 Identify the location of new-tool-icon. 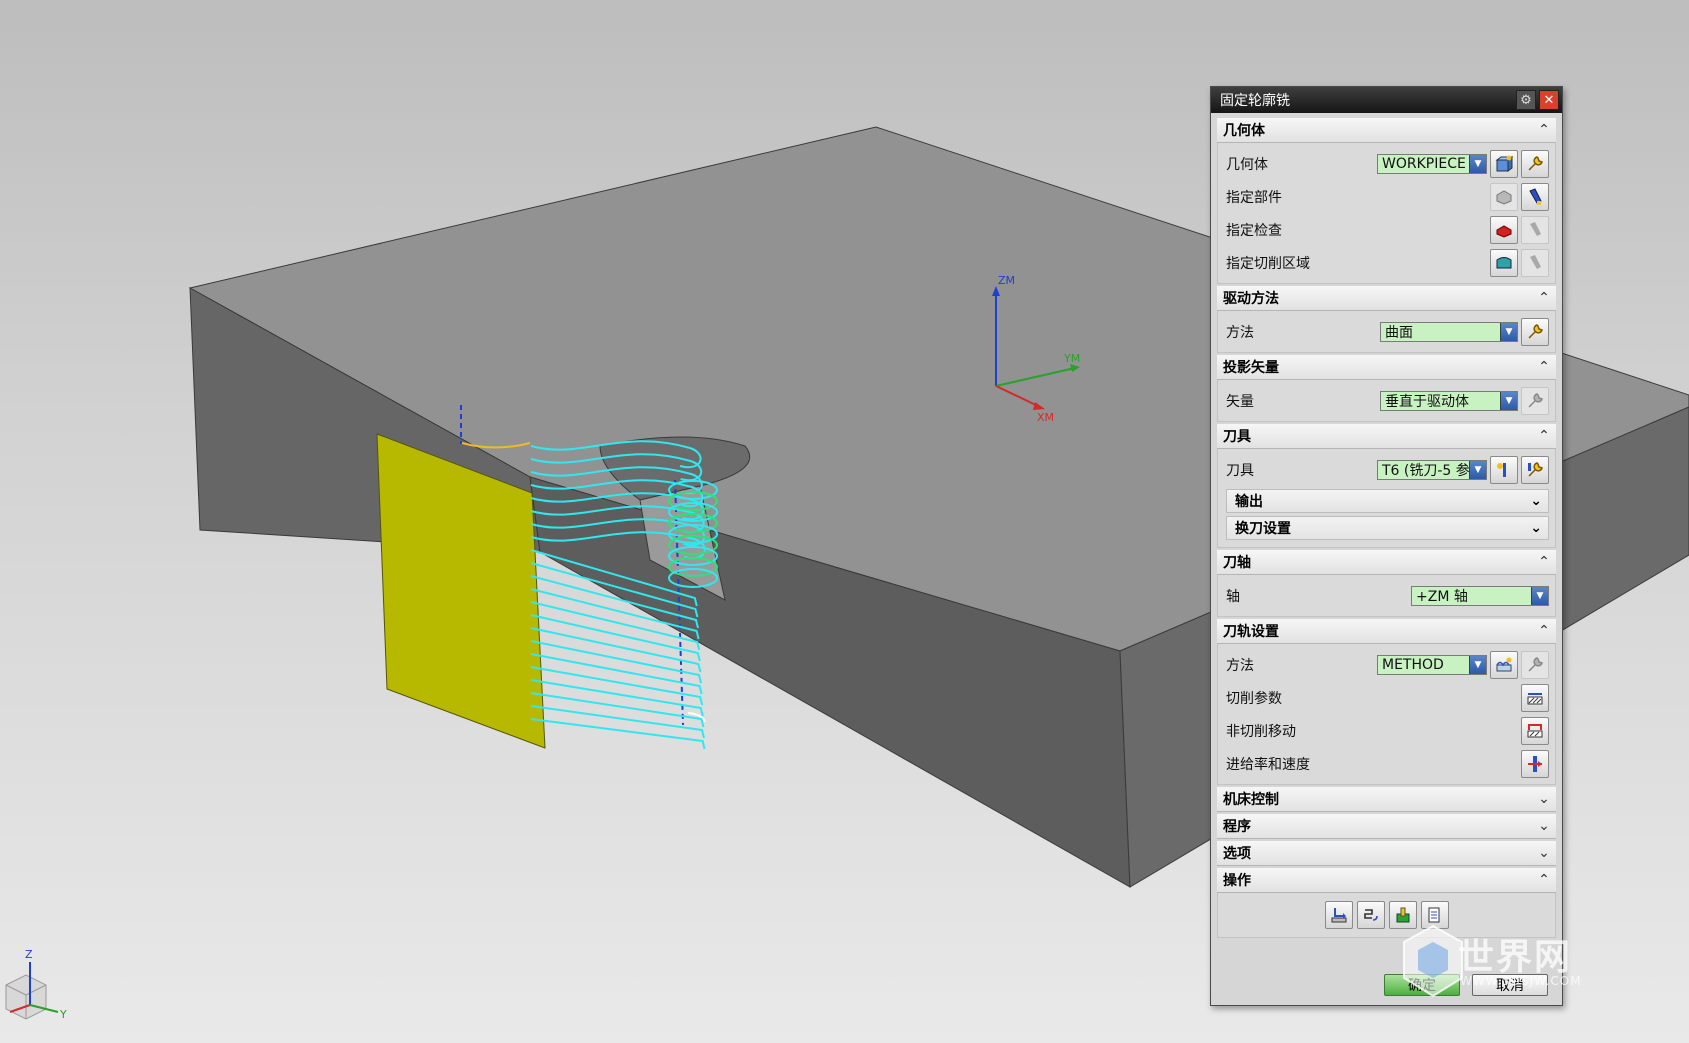
(1504, 469).